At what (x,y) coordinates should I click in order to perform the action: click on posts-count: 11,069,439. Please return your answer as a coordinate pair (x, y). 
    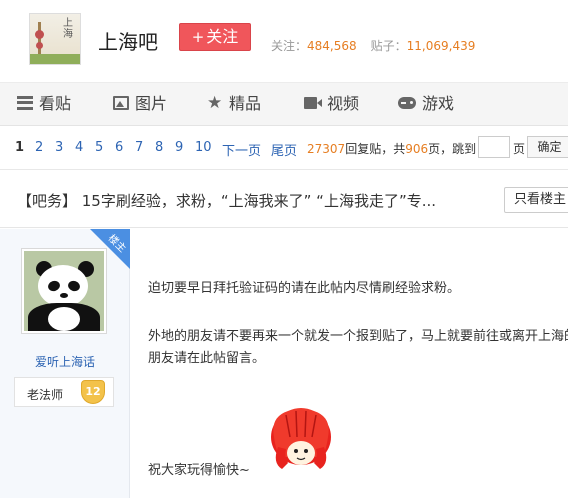
    Looking at the image, I should click on (441, 46).